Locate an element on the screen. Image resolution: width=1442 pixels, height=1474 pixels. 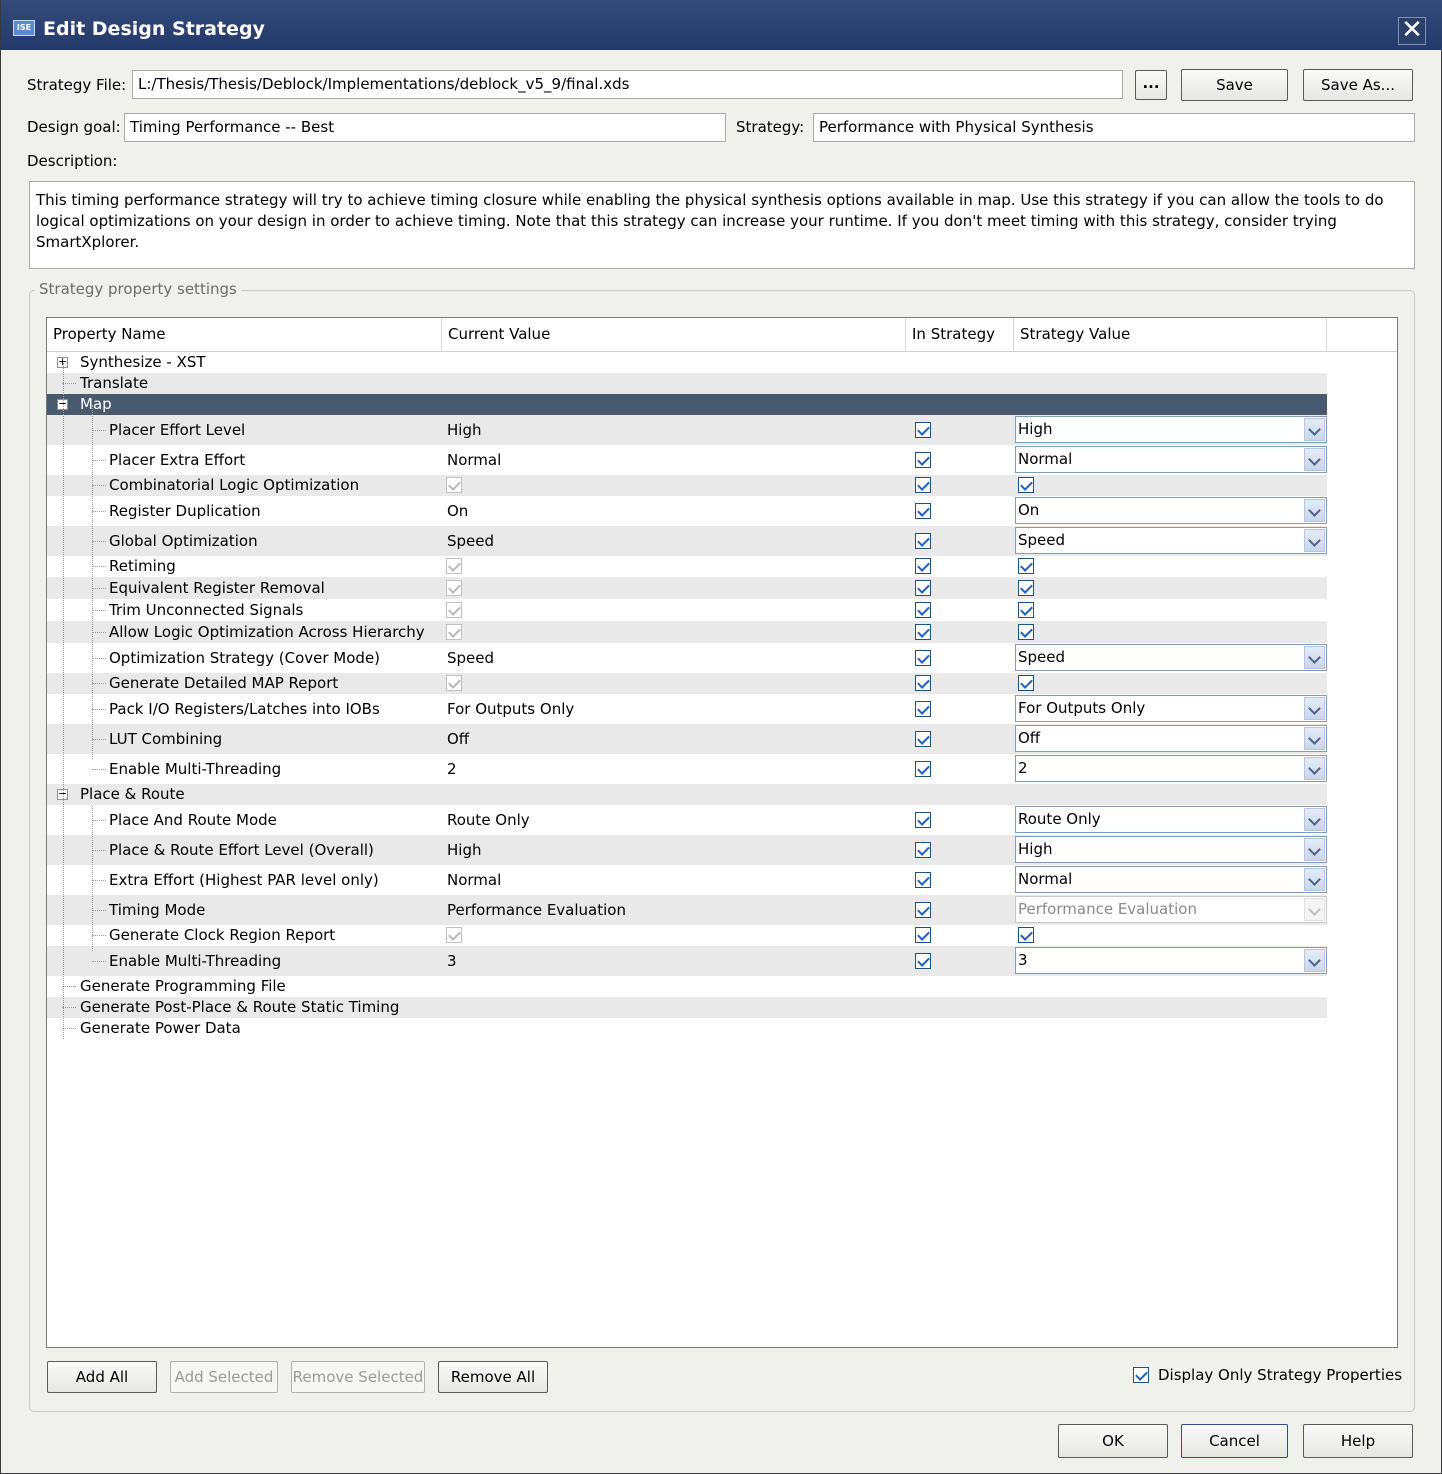
table-row: − Place & Route is located at coordinates (687, 794).